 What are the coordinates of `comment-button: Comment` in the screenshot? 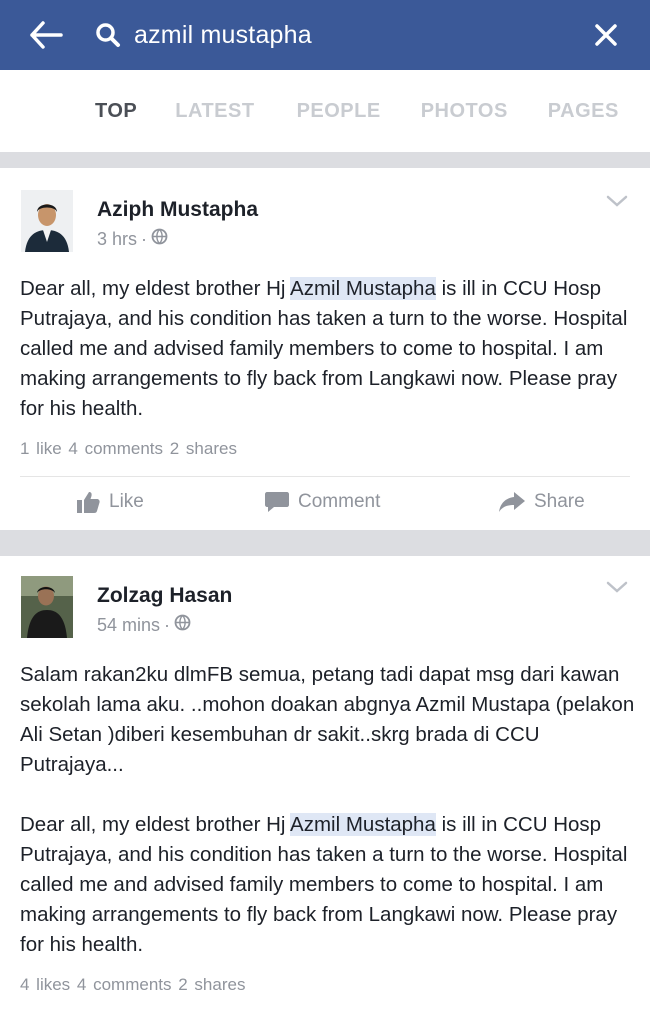 It's located at (322, 502).